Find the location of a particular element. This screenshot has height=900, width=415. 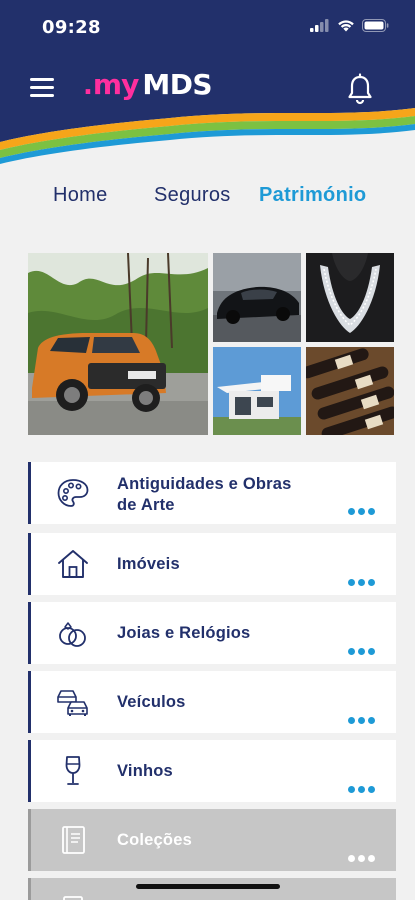

category-label: Imóveis is located at coordinates (148, 564).